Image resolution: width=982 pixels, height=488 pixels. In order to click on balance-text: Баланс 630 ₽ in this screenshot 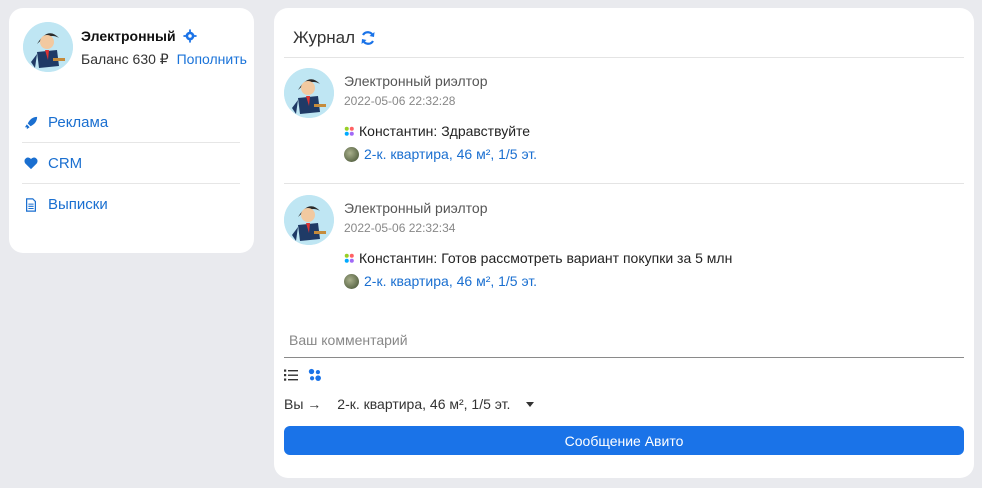, I will do `click(125, 59)`.